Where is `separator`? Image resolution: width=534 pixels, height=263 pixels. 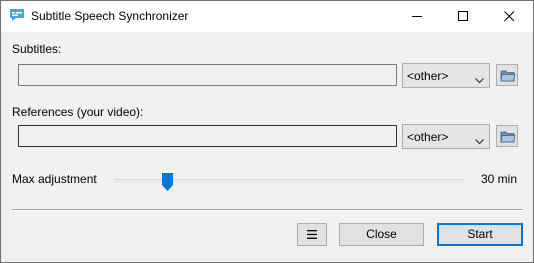 separator is located at coordinates (267, 210).